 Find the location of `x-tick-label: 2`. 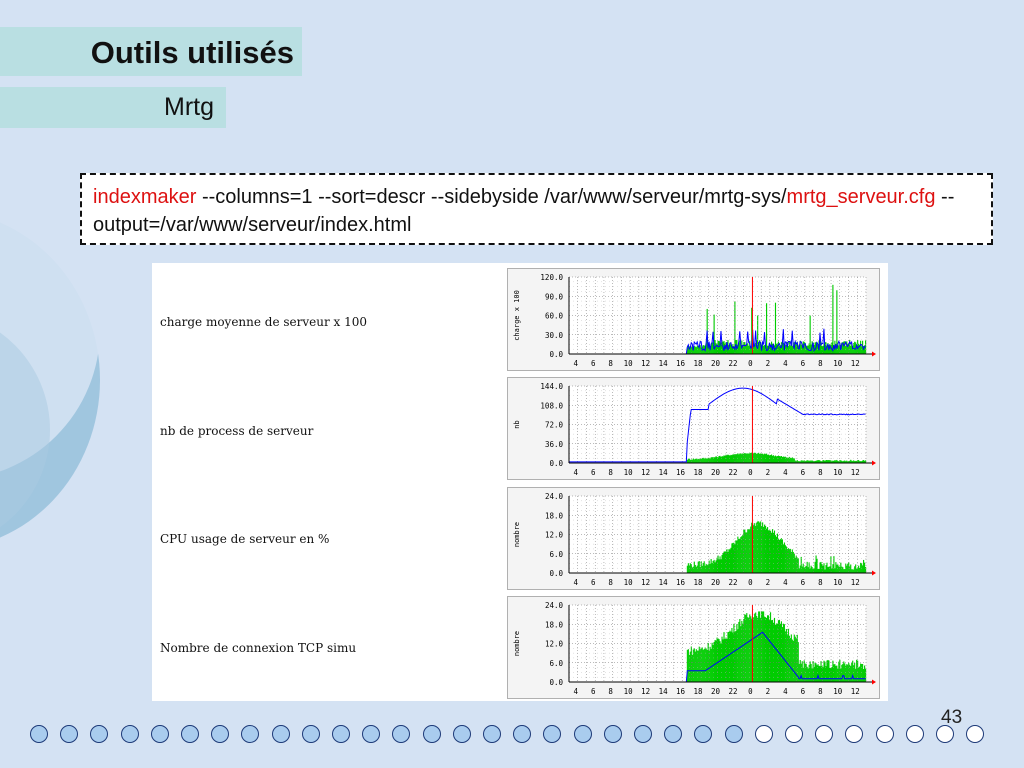

x-tick-label: 2 is located at coordinates (768, 582).